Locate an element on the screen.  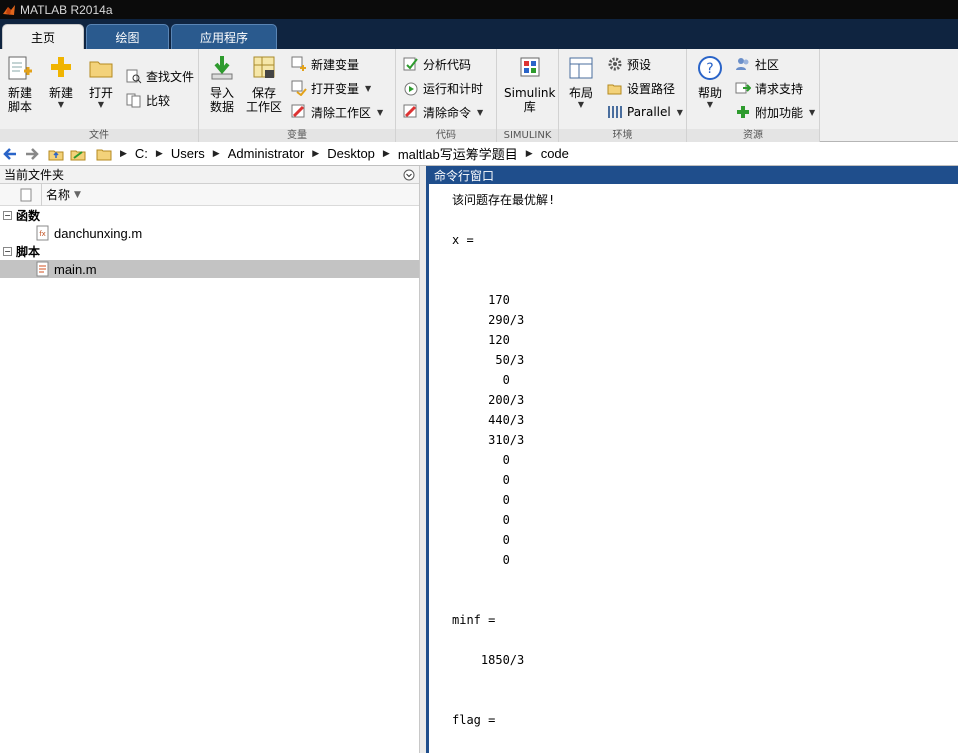
breadcrumb-administrator: Administrator is located at coordinates (266, 153).